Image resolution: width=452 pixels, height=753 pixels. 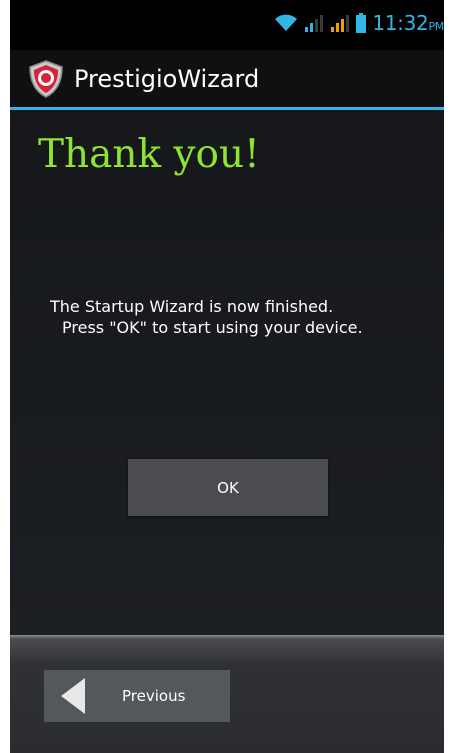 I want to click on previous-button: Previous, so click(x=137, y=696).